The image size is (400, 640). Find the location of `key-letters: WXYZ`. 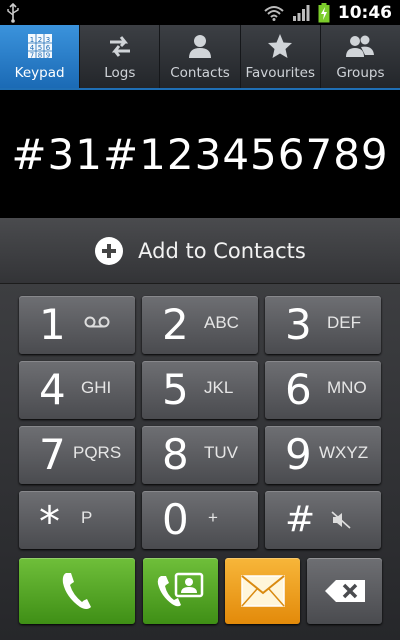

key-letters: WXYZ is located at coordinates (344, 452).